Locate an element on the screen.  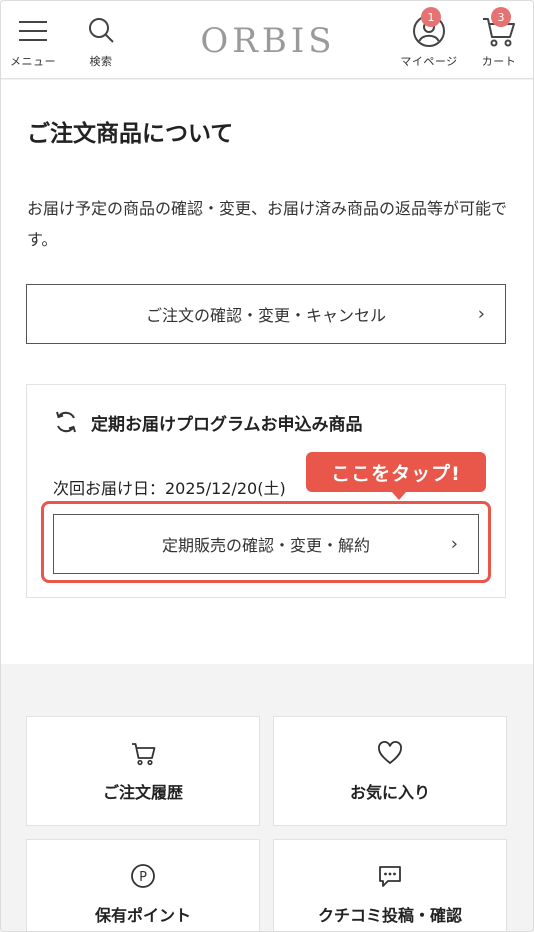
order-confirm-label: ご注文の確認・変更・キャンセル is located at coordinates (265, 315).